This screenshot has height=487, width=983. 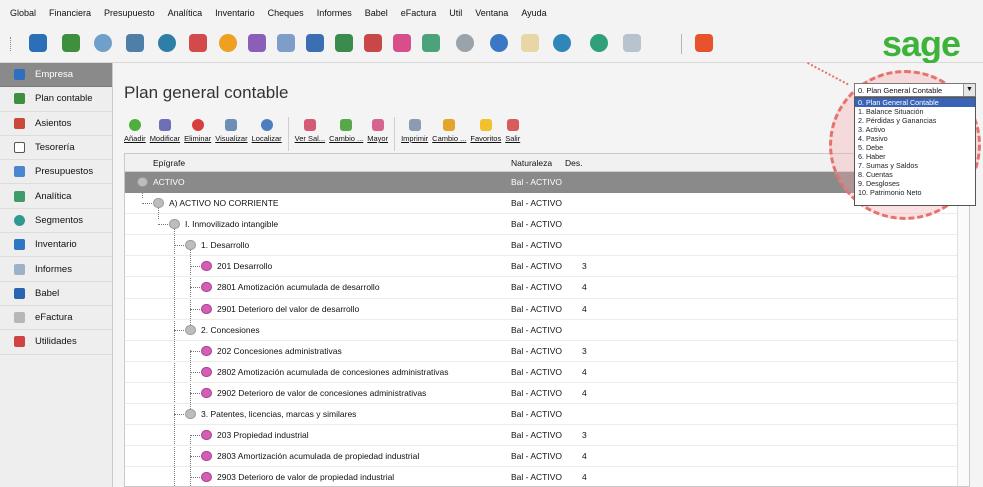 What do you see at coordinates (915, 192) in the screenshot?
I see `dropdown-option: 10. Patrimonio Neto` at bounding box center [915, 192].